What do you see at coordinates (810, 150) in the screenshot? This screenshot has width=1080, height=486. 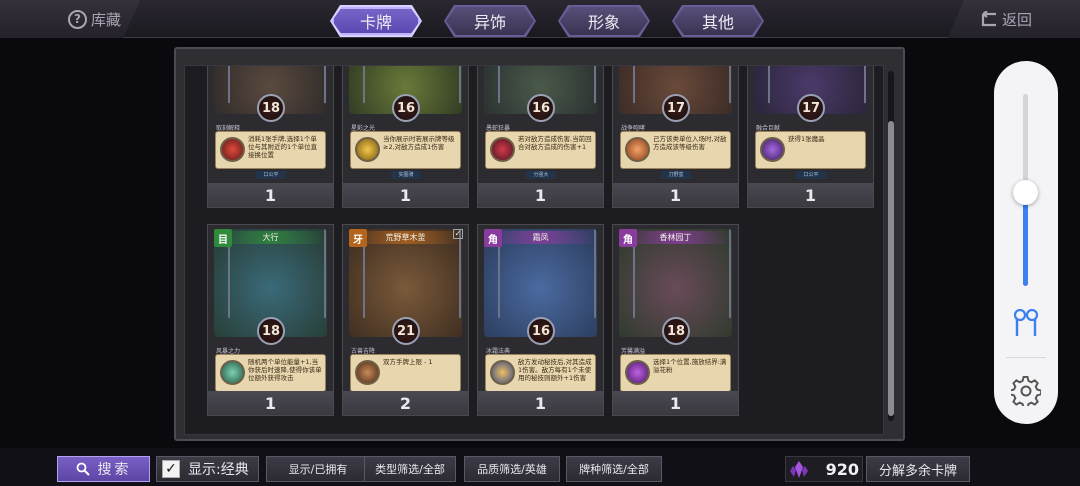 I see `skill-description: 获得1张魔晶` at bounding box center [810, 150].